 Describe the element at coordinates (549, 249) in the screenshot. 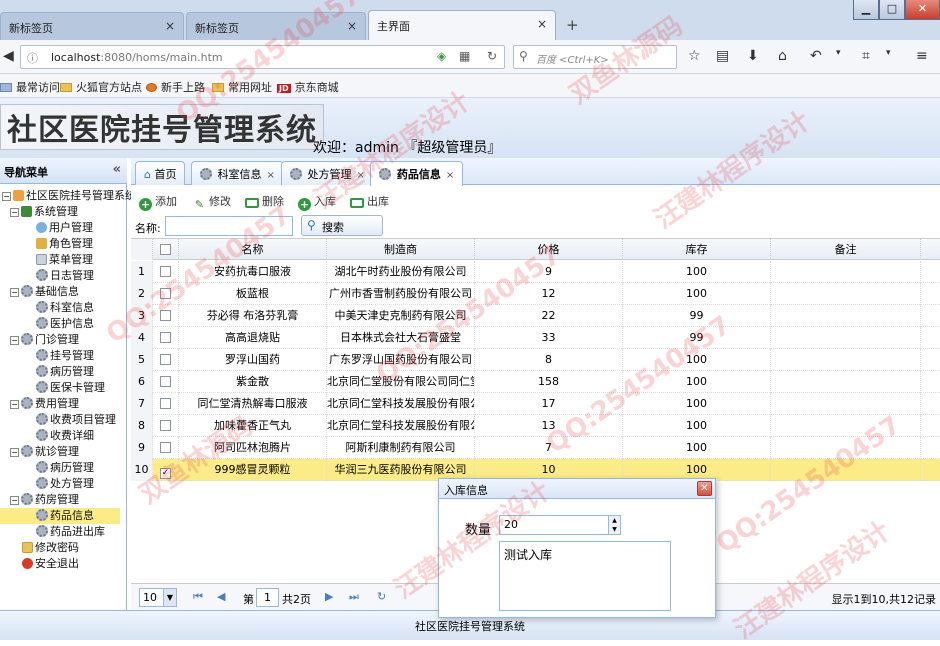

I see `column-header: 价格` at that location.